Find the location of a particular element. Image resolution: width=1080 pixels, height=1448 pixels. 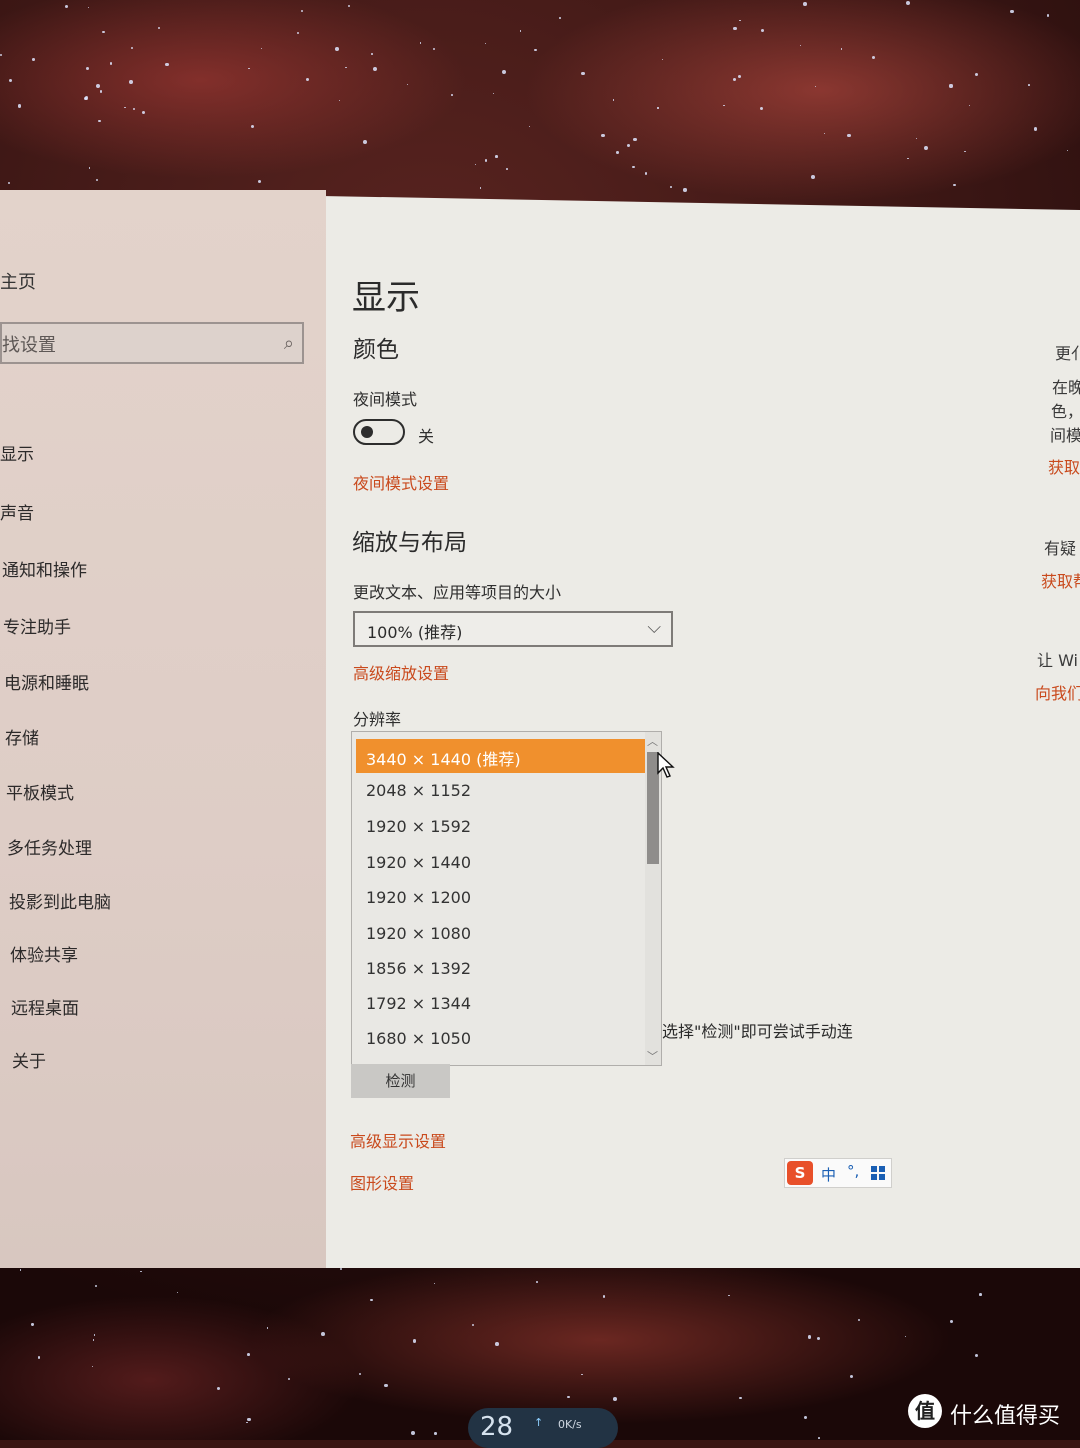

night-mode-settings-link: 夜间模式设置 is located at coordinates (401, 482).